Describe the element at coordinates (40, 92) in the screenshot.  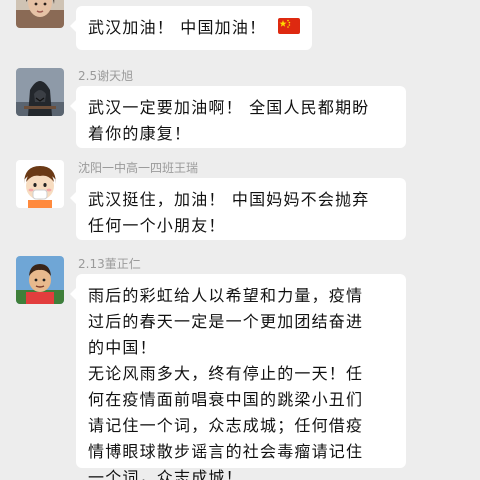
I see `hooded-assassin-avatar` at that location.